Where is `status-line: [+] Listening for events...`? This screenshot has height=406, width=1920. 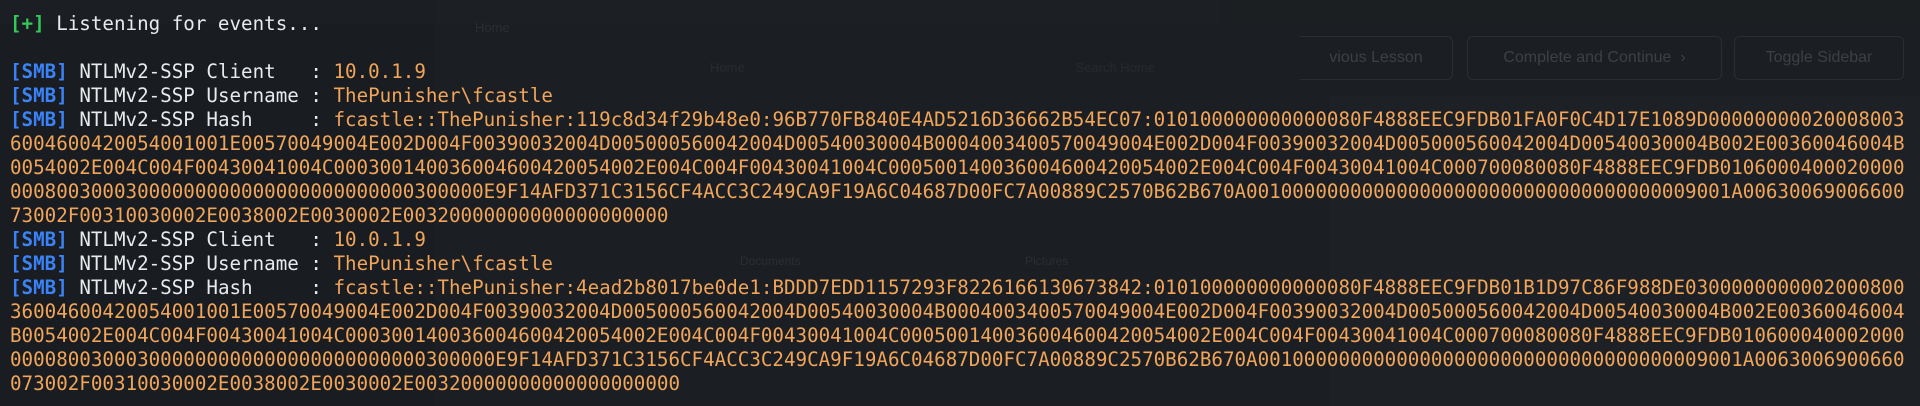
status-line: [+] Listening for events... is located at coordinates (960, 24).